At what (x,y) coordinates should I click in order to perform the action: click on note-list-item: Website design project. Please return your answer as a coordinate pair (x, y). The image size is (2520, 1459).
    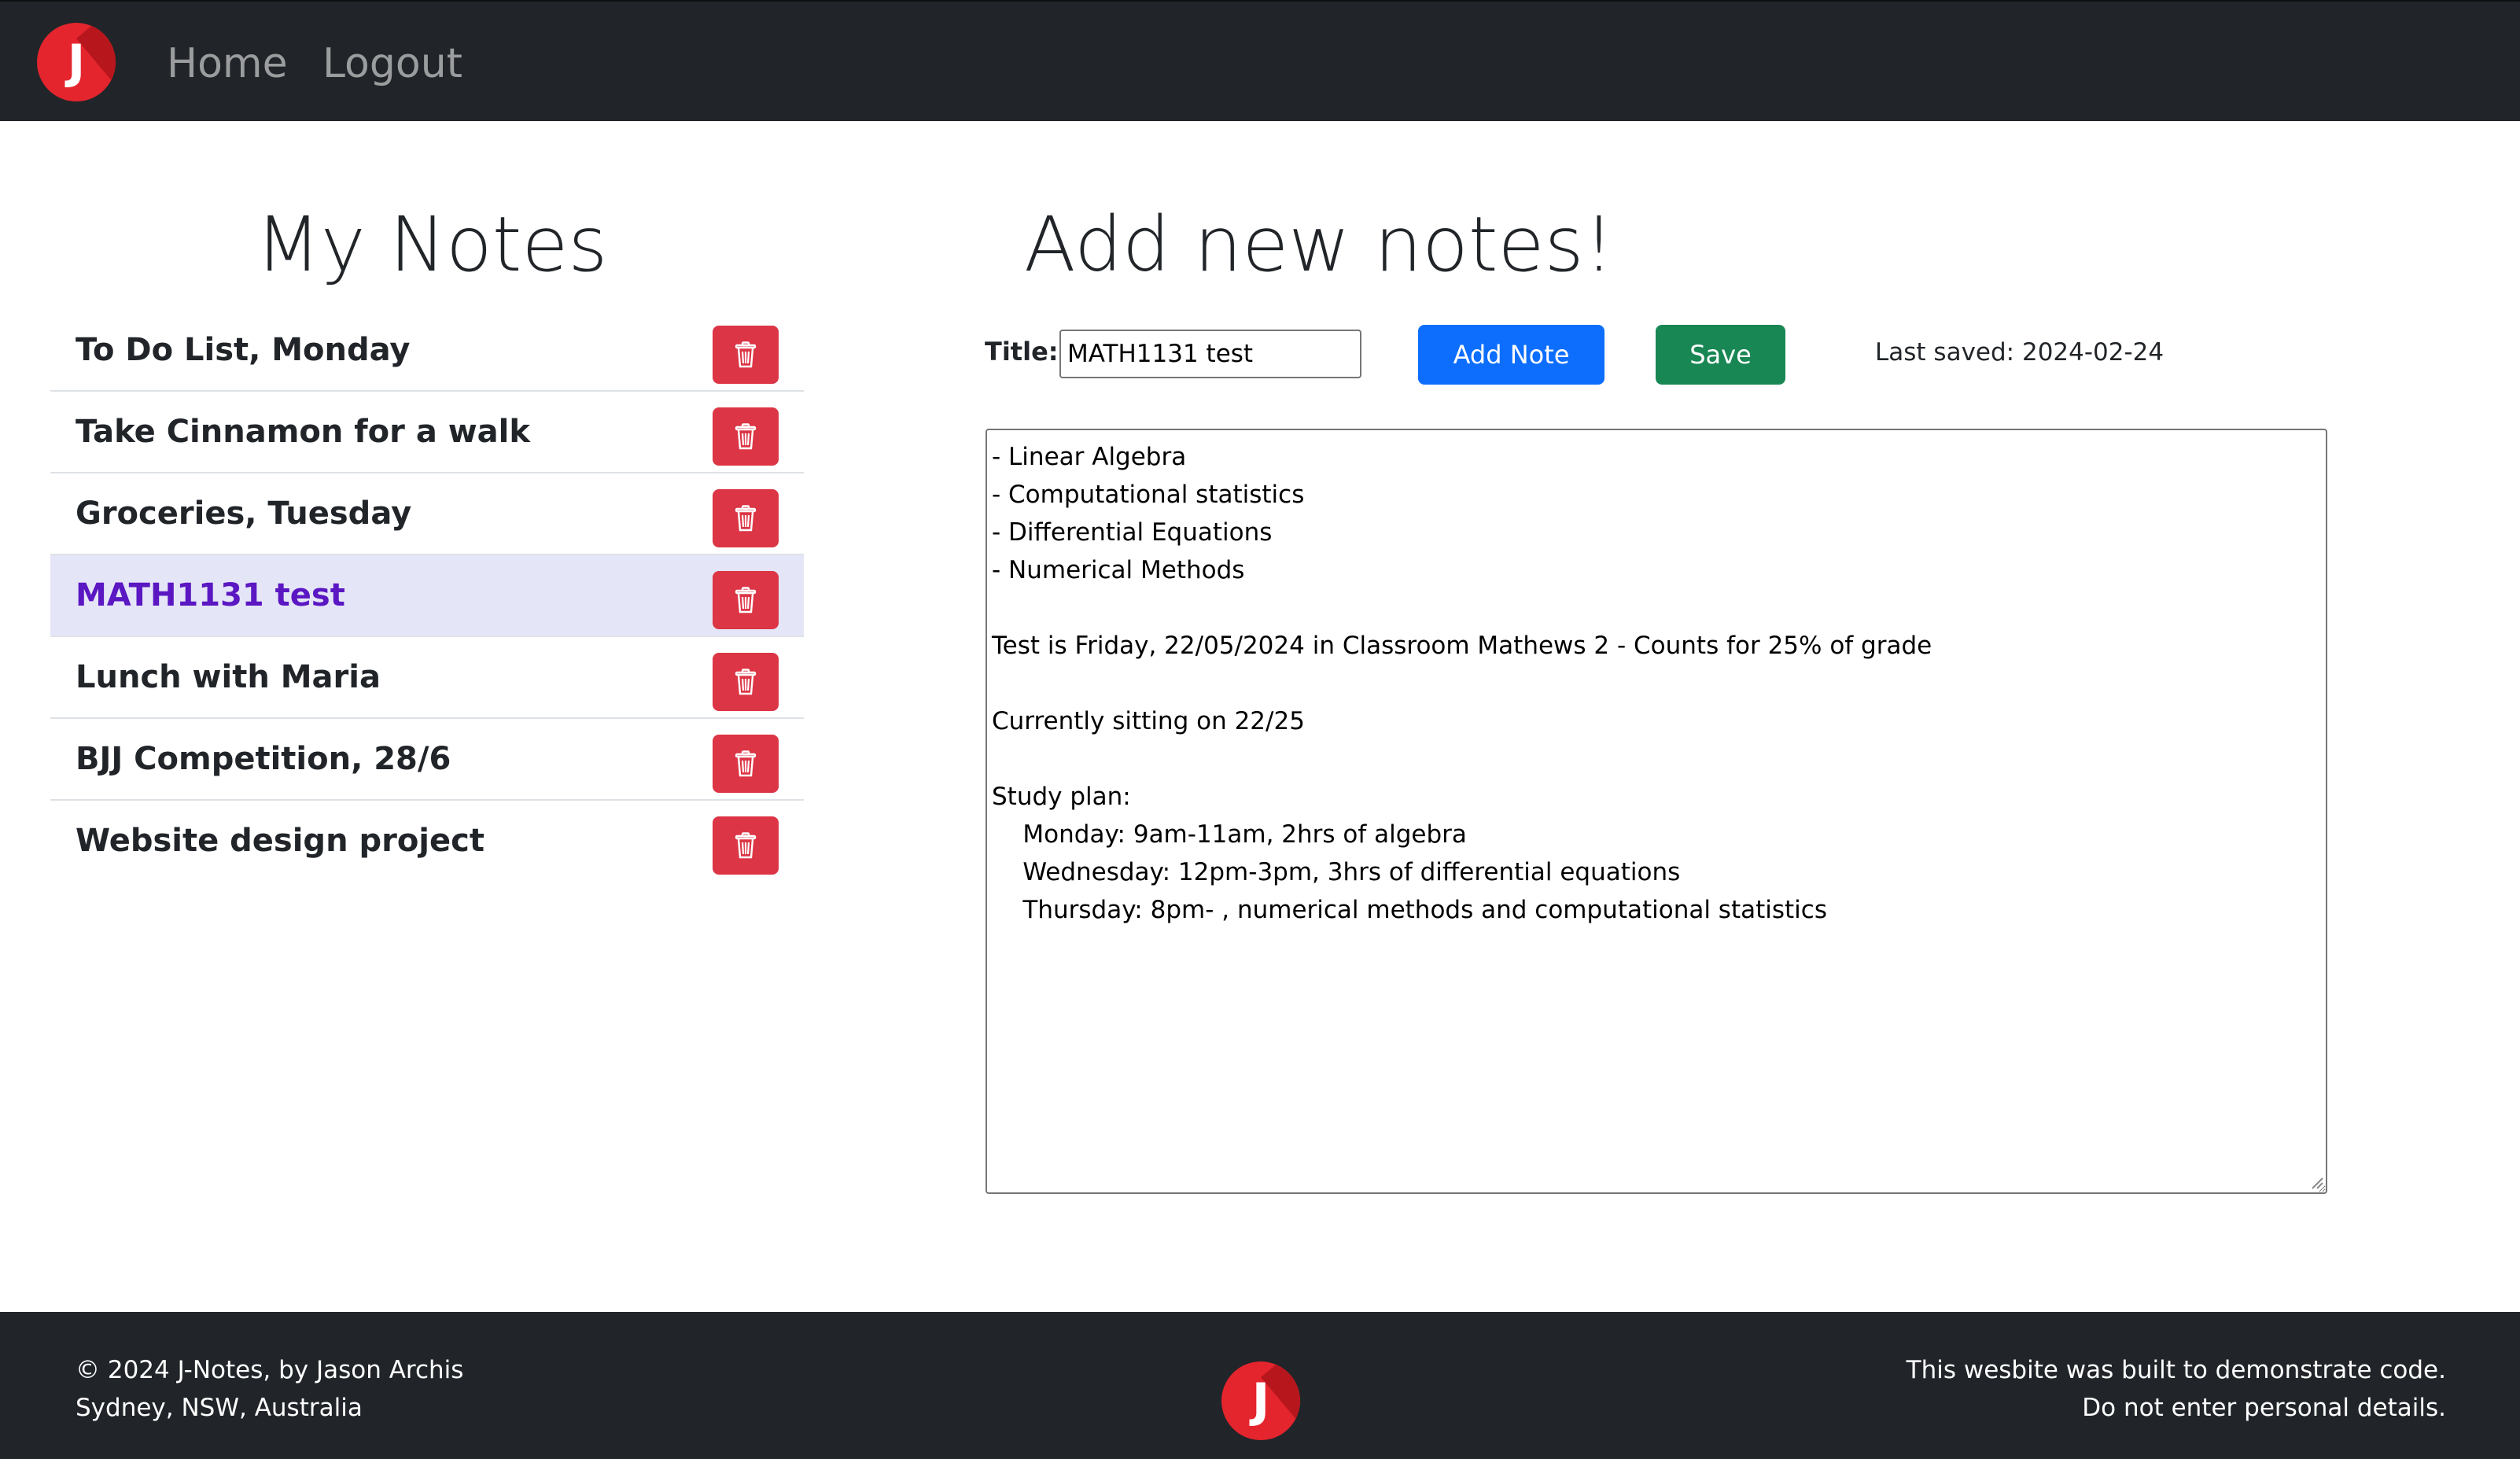
    Looking at the image, I should click on (427, 841).